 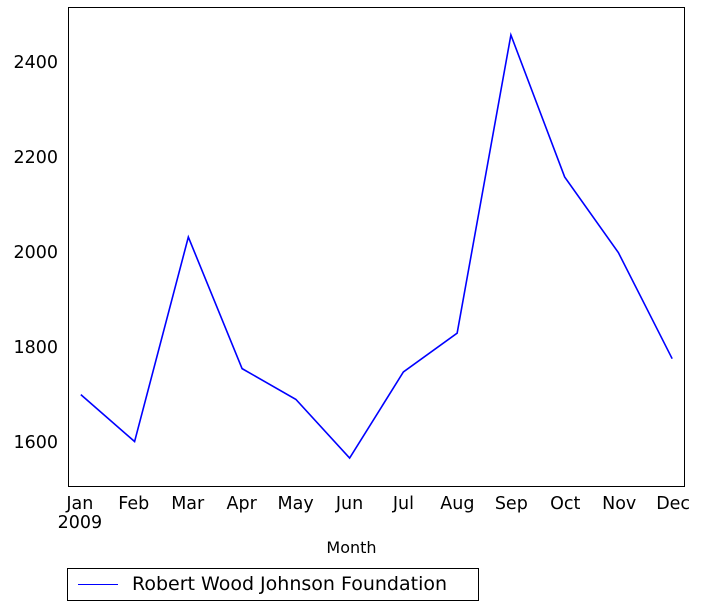 I want to click on x-axis-tick-month: Dec, so click(x=673, y=504).